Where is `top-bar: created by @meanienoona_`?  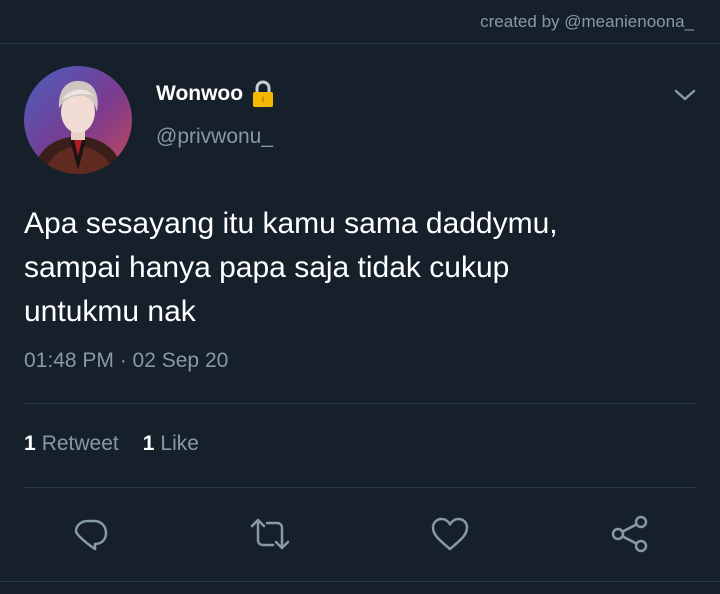 top-bar: created by @meanienoona_ is located at coordinates (360, 22).